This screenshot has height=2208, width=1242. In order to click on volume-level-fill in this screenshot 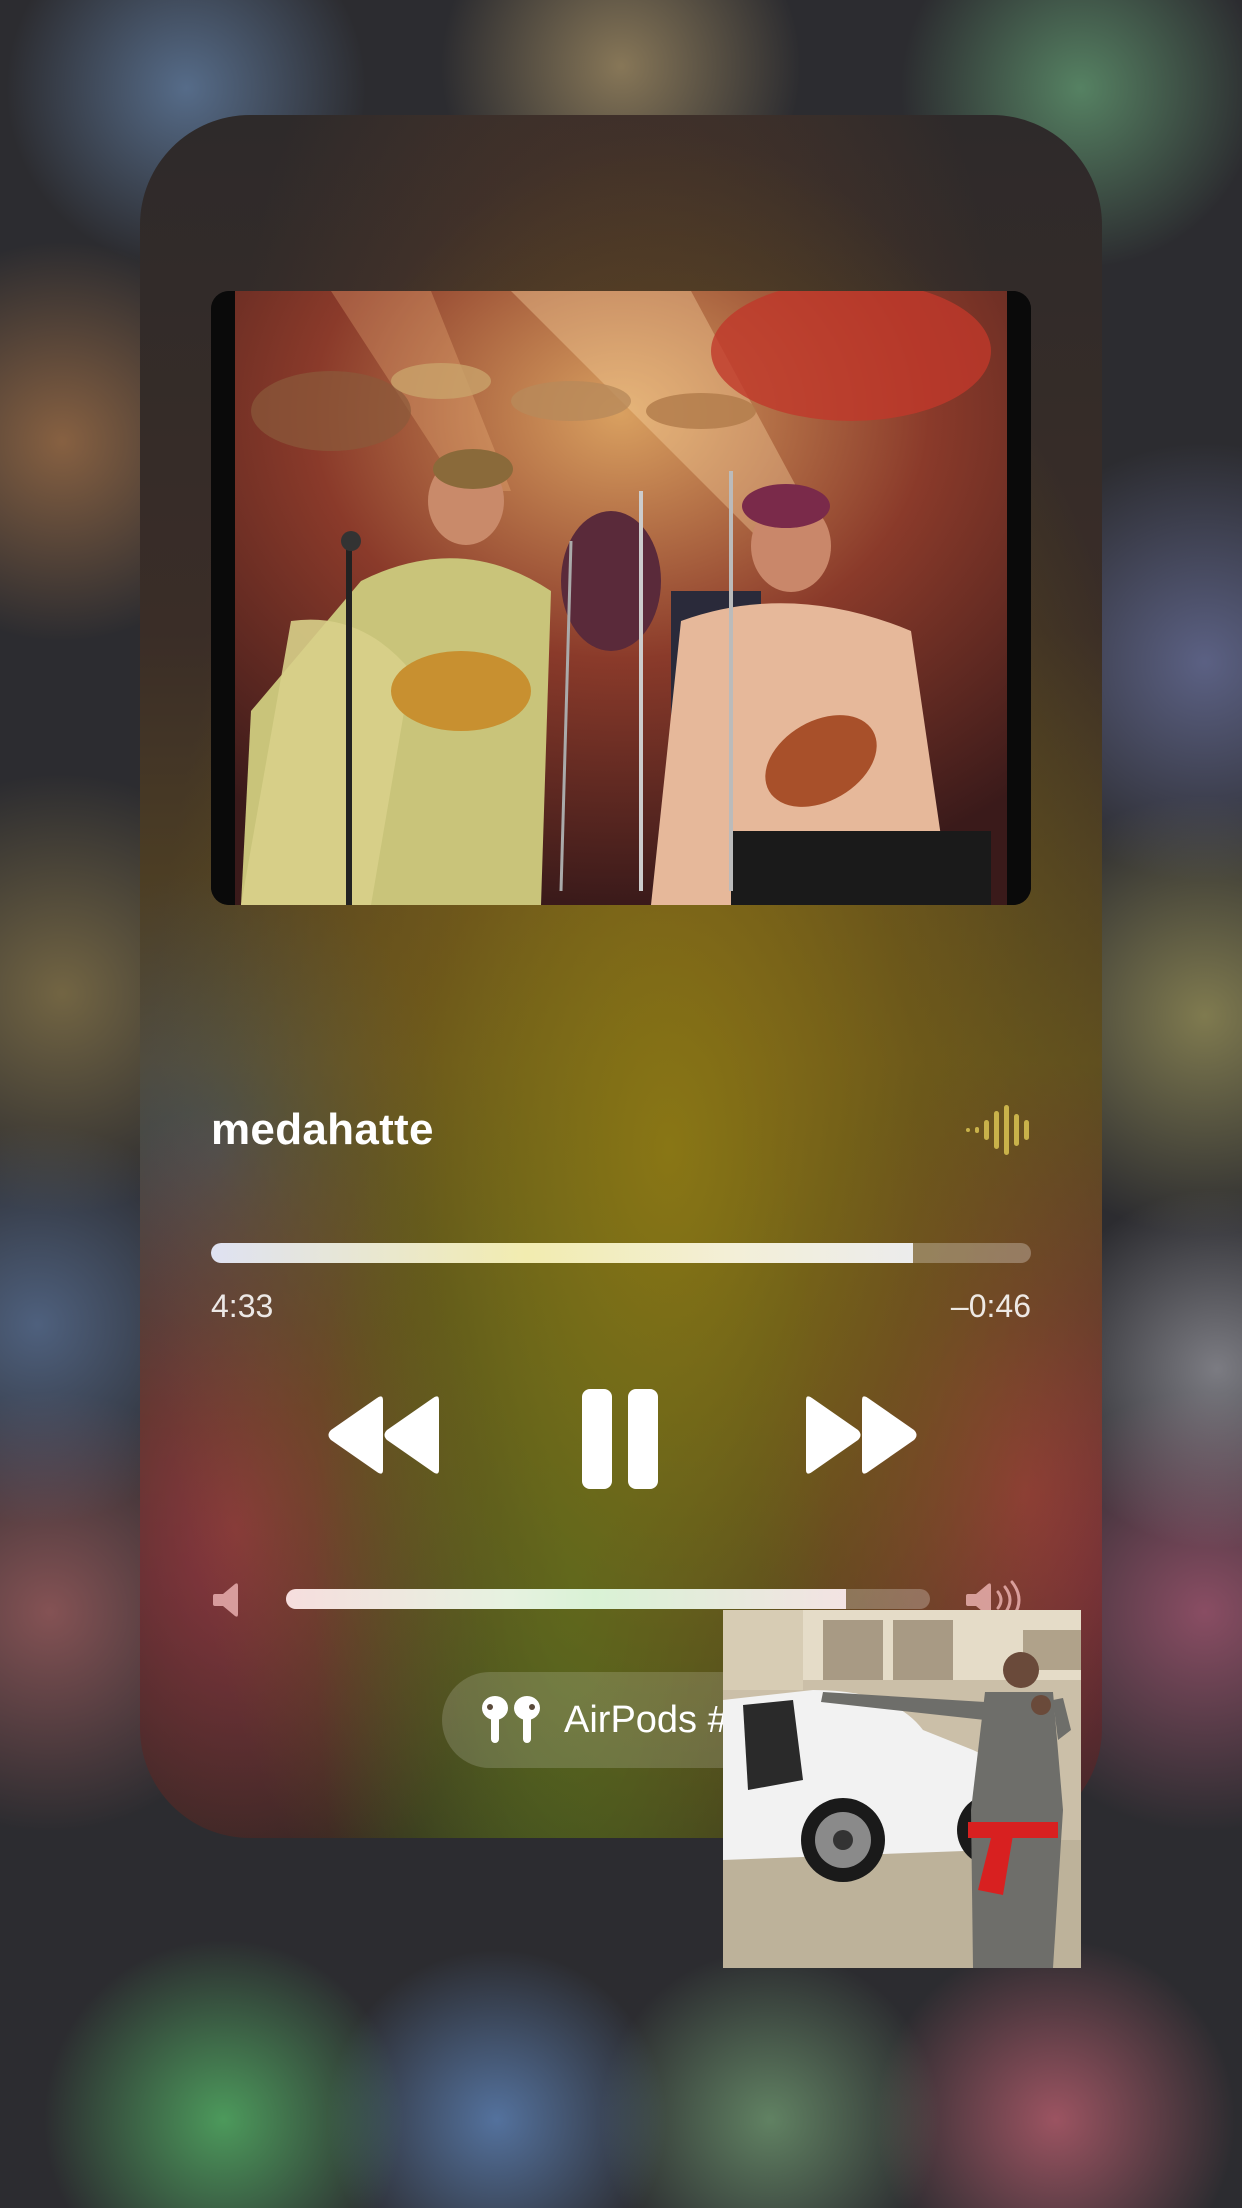, I will do `click(566, 1599)`.